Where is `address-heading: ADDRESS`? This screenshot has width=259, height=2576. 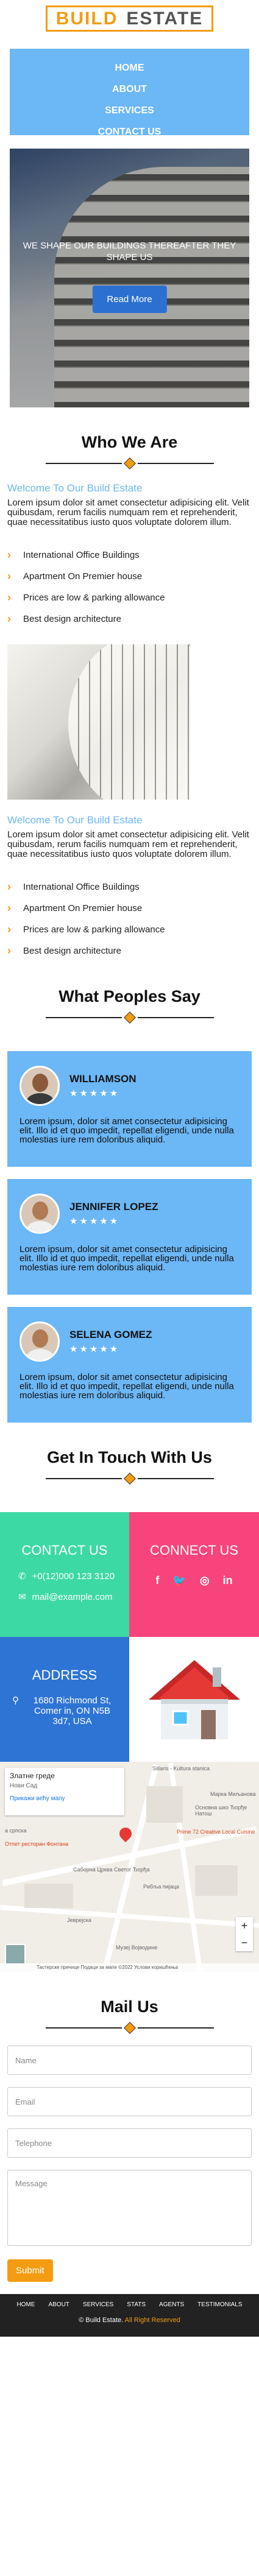 address-heading: ADDRESS is located at coordinates (65, 1675).